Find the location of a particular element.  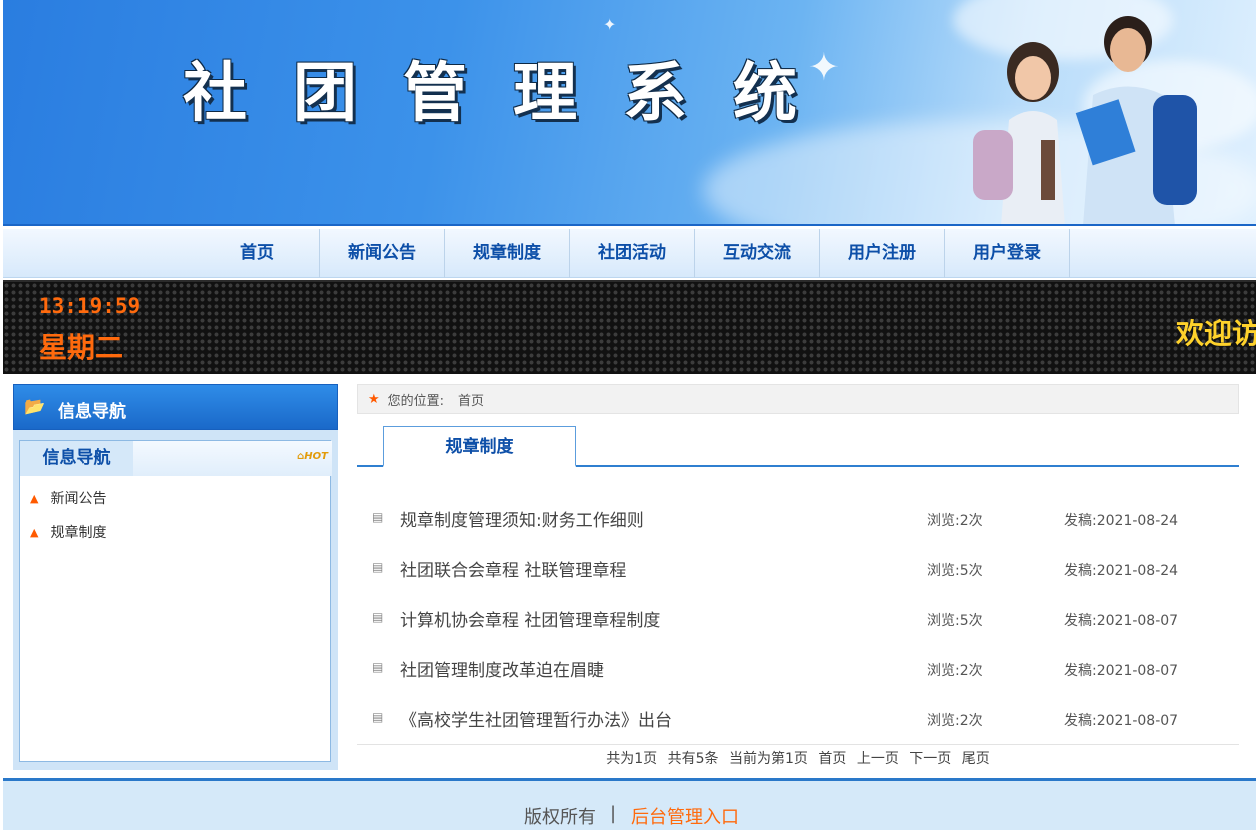

article-title-link: 社团管理制度改革迫在眉睫 is located at coordinates (502, 668).